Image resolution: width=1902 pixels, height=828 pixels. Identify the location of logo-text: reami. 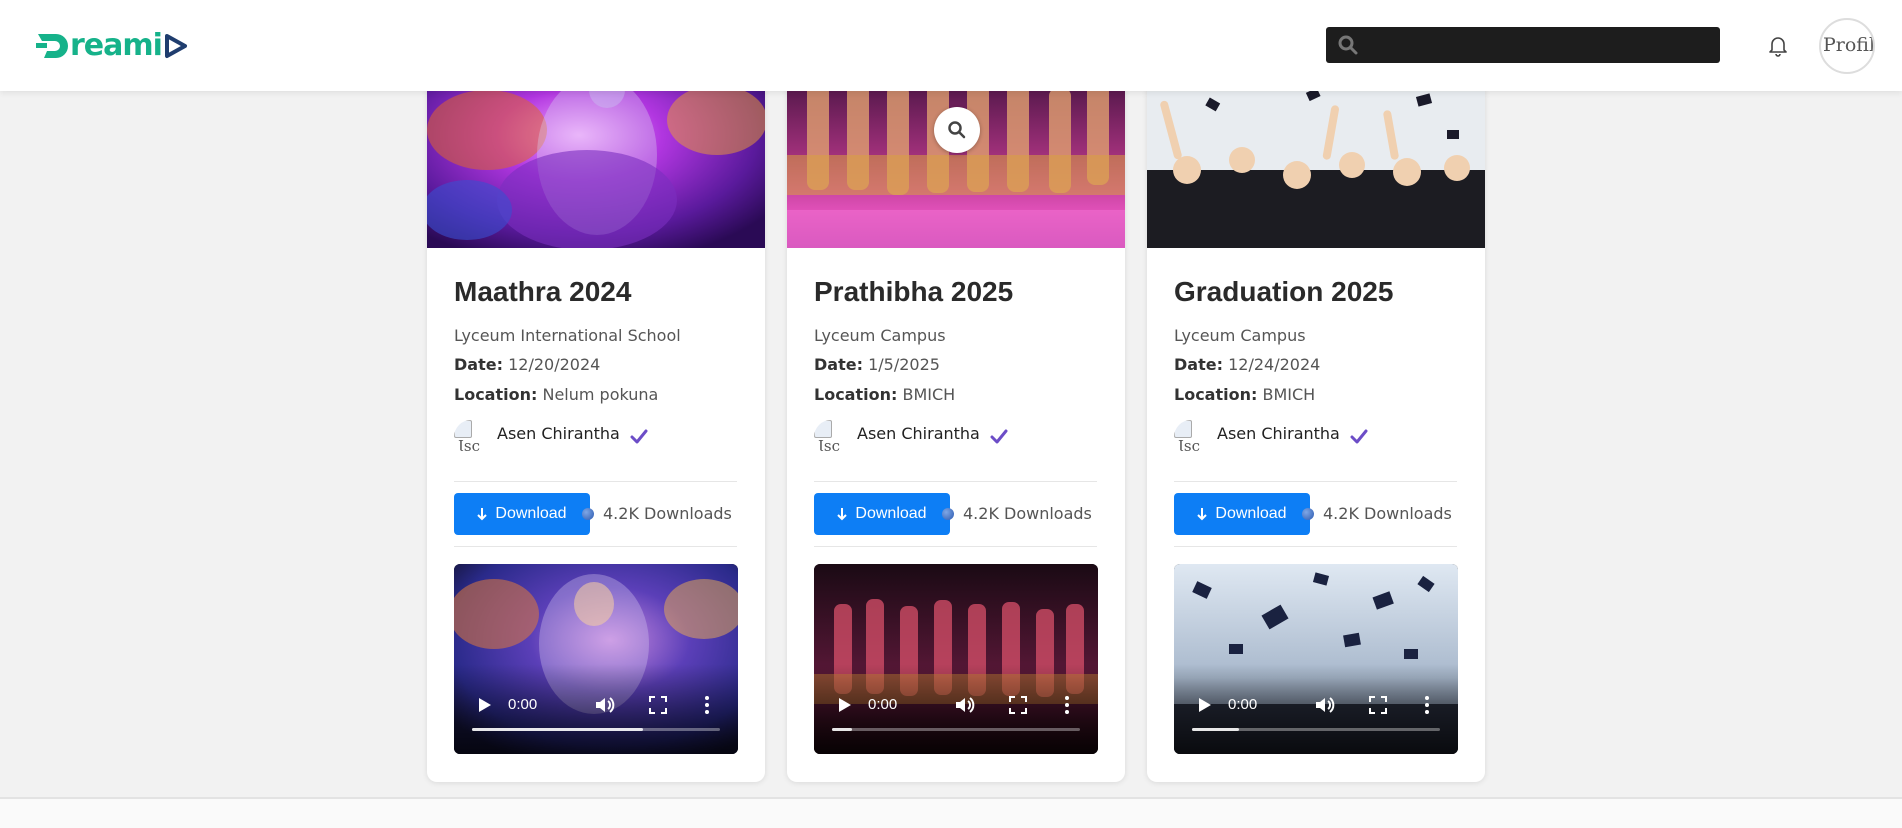
(116, 45).